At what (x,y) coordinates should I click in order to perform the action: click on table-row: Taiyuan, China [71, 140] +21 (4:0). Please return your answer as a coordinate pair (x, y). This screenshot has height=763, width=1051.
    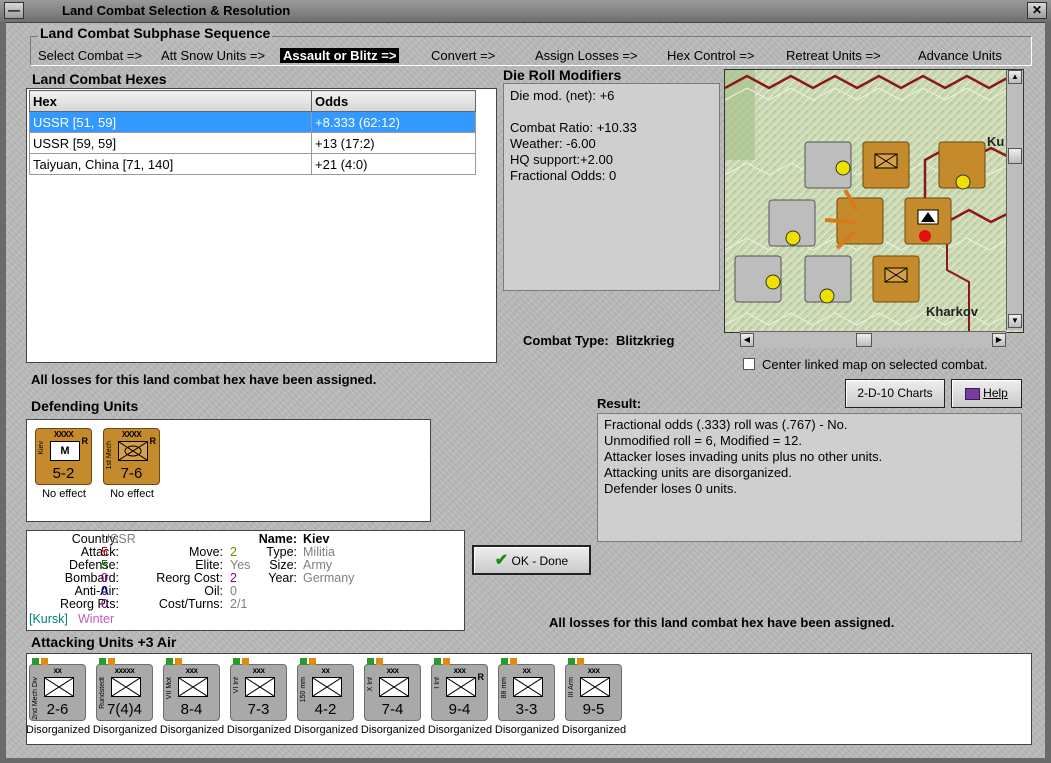
    Looking at the image, I should click on (252, 164).